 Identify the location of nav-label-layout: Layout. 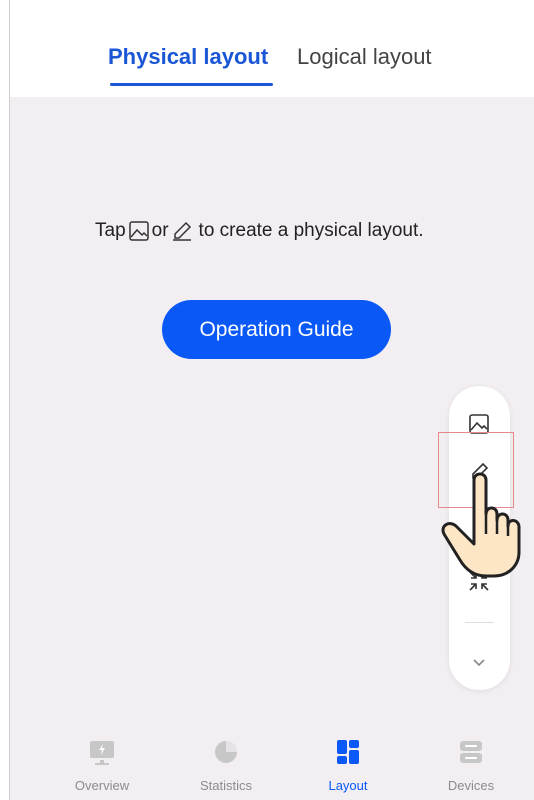
(348, 785).